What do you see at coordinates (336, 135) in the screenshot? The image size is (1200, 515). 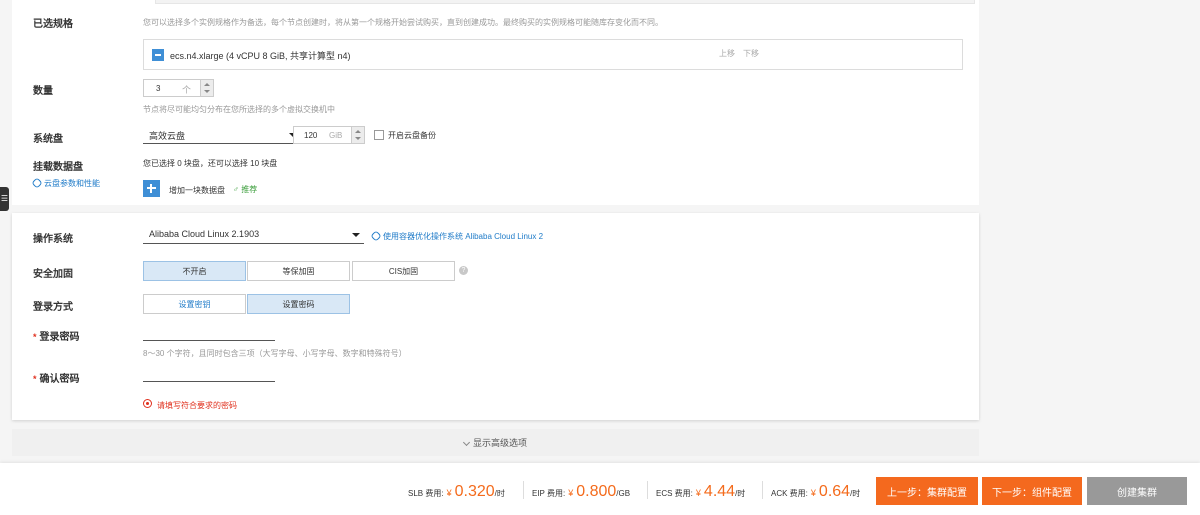 I see `system-disk-unit: GiB` at bounding box center [336, 135].